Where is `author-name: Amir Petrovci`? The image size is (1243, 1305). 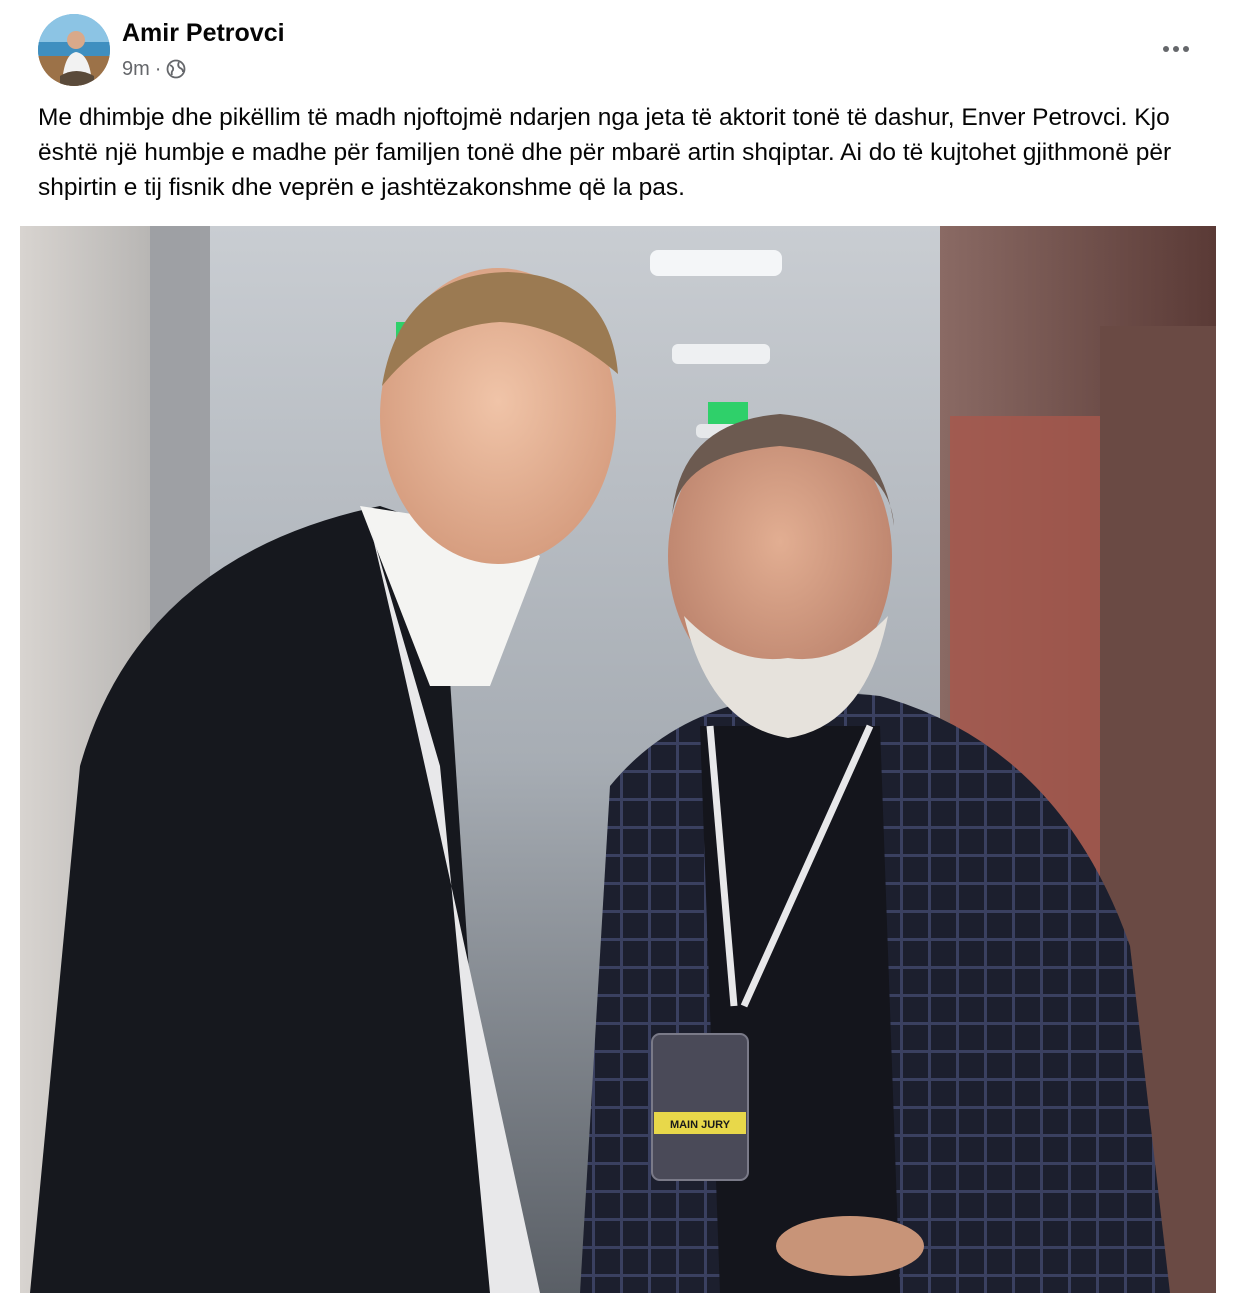 author-name: Amir Petrovci is located at coordinates (203, 33).